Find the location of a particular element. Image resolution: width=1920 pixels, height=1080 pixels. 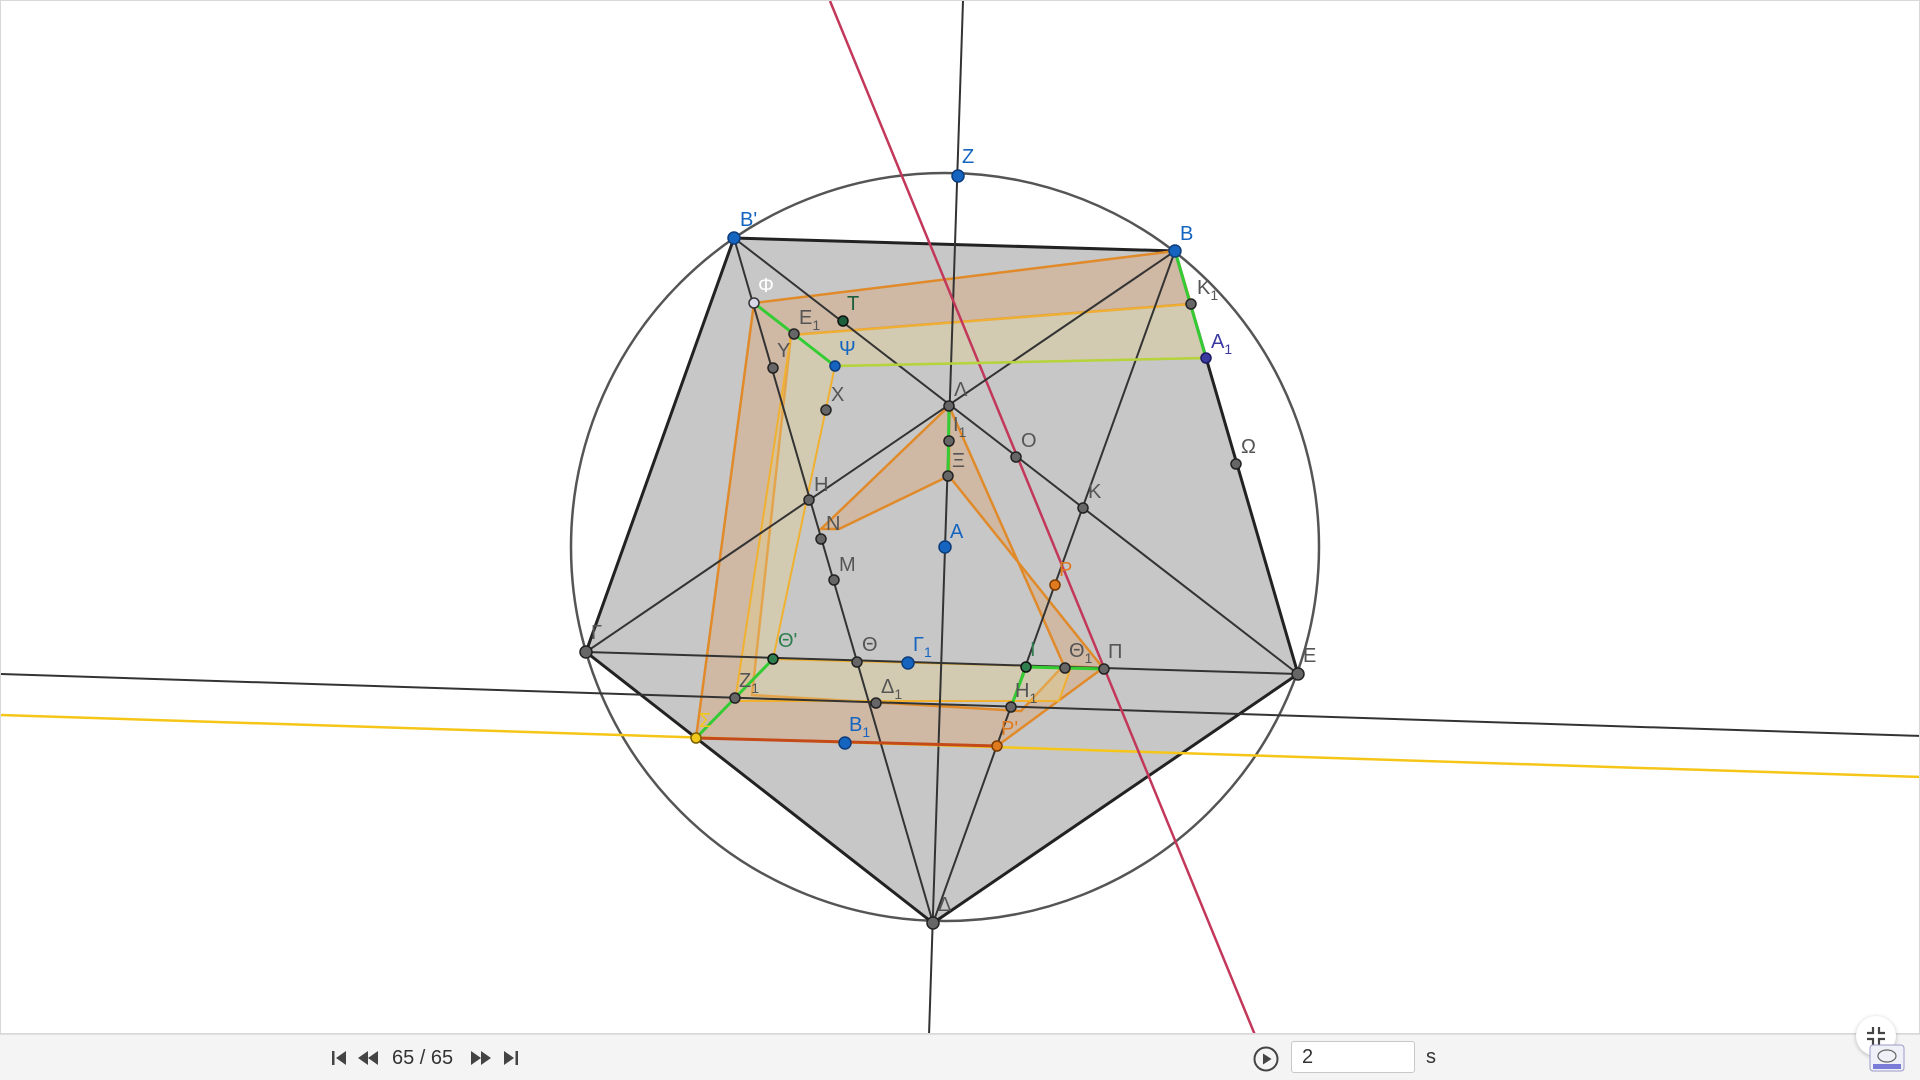

point-Phi is located at coordinates (754, 303).